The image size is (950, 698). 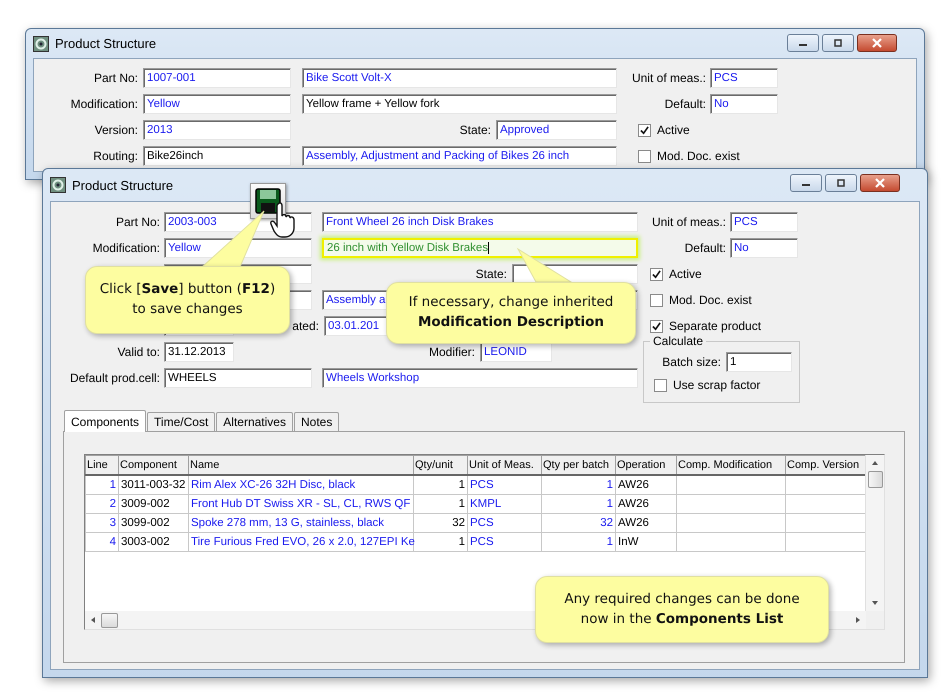 What do you see at coordinates (441, 465) in the screenshot?
I see `column-header: Qty/unit` at bounding box center [441, 465].